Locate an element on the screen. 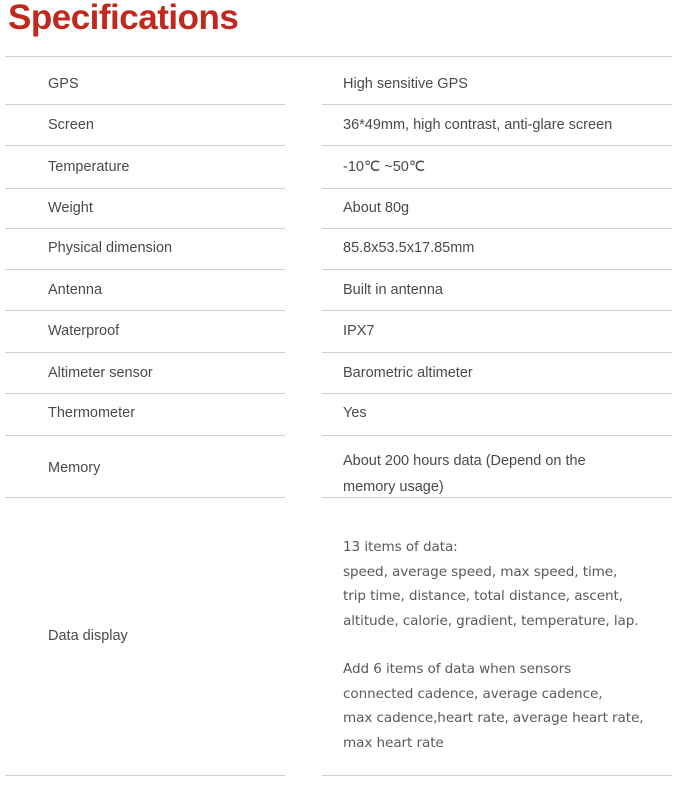 The width and height of the screenshot is (677, 787). divider-title is located at coordinates (338, 56).